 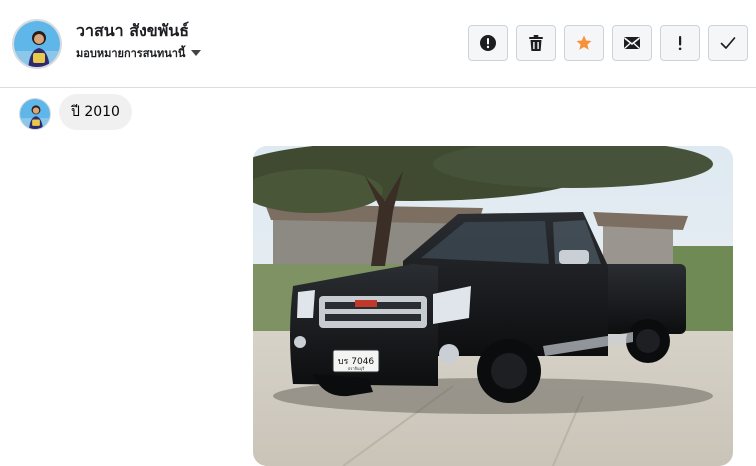 I want to click on delete-button, so click(x=536, y=43).